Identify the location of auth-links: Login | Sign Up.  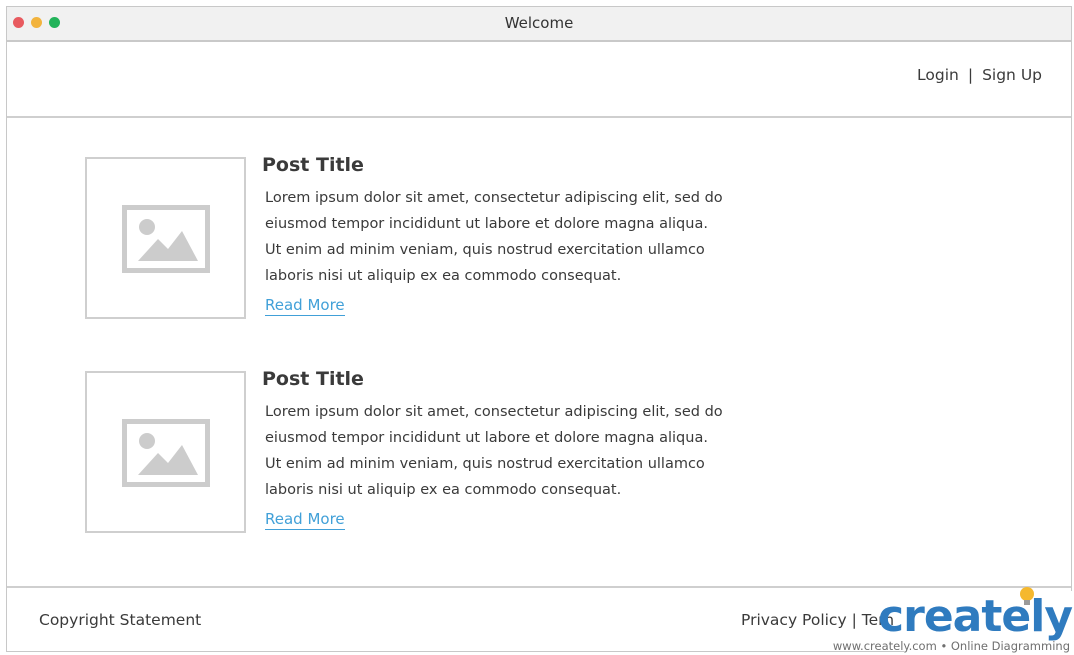
(979, 75).